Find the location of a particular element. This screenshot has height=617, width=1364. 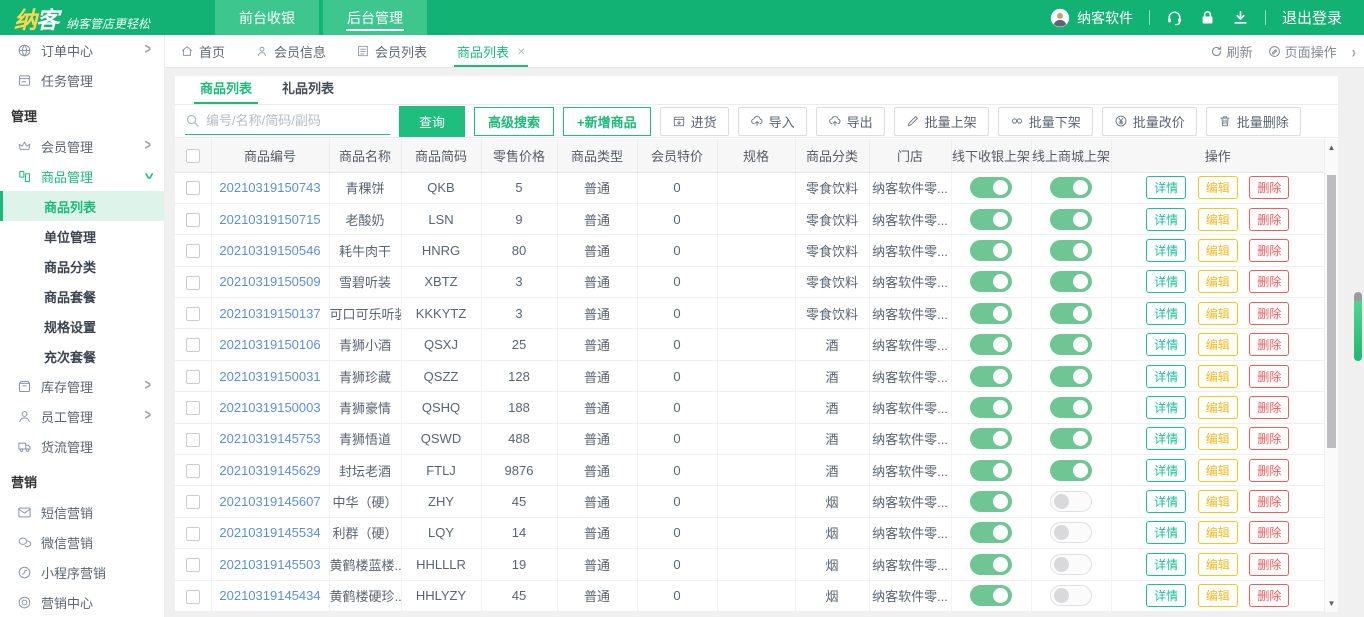

sidebar-item-spec-settings: 规格设置 is located at coordinates (82, 326).